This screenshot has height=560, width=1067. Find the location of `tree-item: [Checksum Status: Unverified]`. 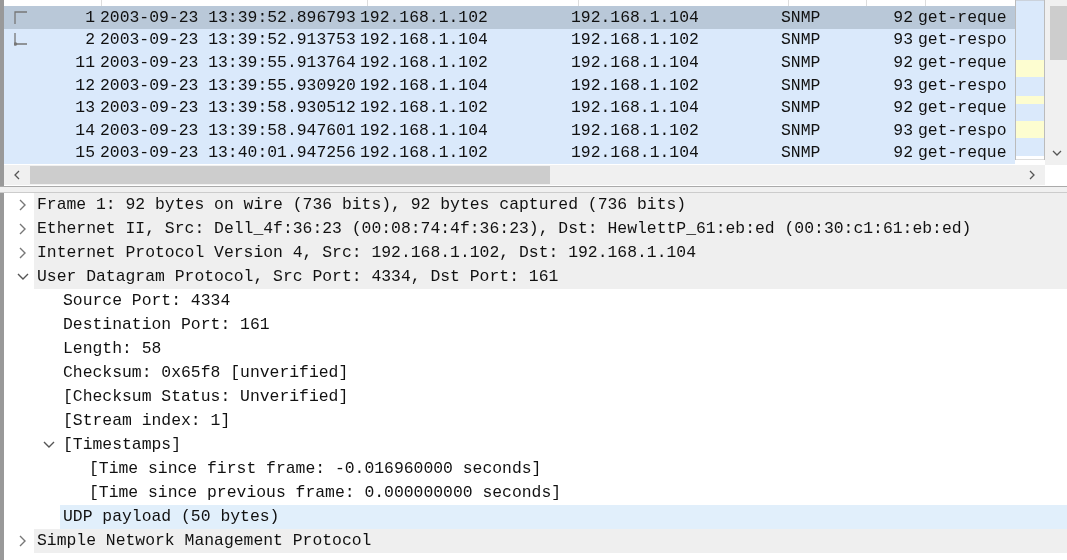

tree-item: [Checksum Status: Unverified] is located at coordinates (563, 397).